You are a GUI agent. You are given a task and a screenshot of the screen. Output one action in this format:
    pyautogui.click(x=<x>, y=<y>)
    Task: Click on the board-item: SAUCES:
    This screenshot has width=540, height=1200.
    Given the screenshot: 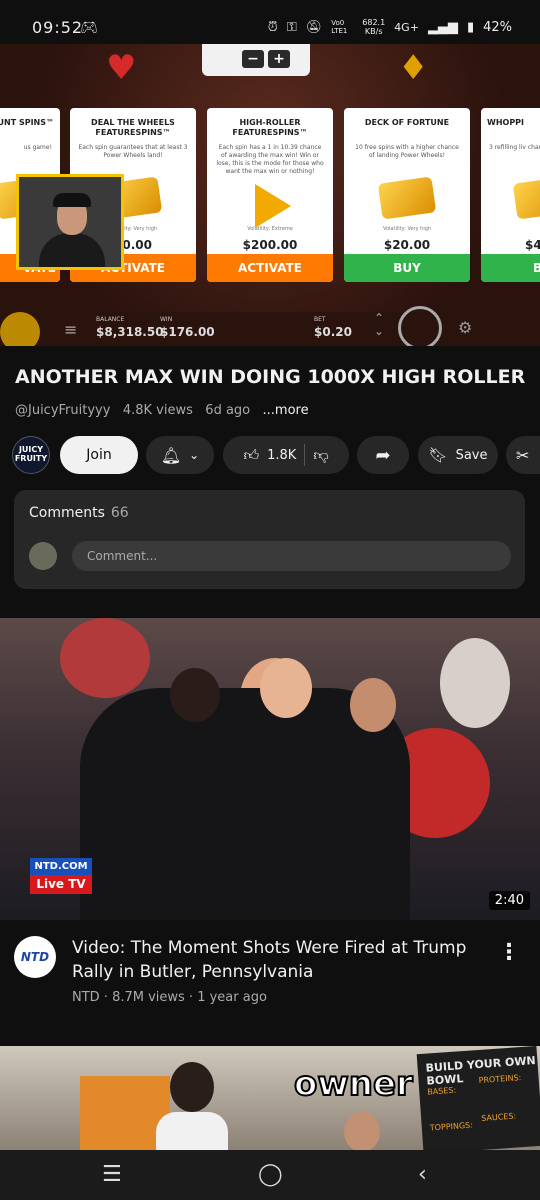 What is the action you would take?
    pyautogui.click(x=498, y=1117)
    